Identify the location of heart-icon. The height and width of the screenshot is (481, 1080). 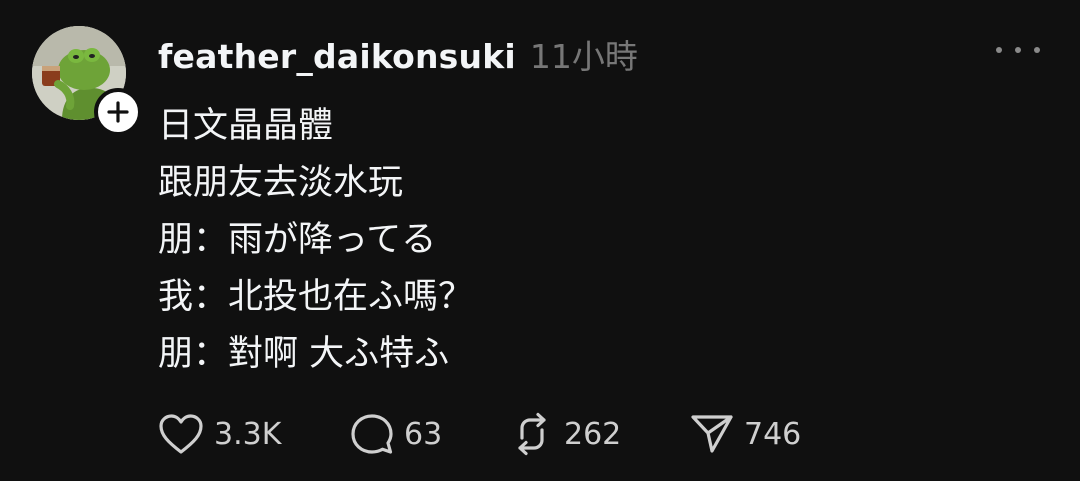
(181, 434).